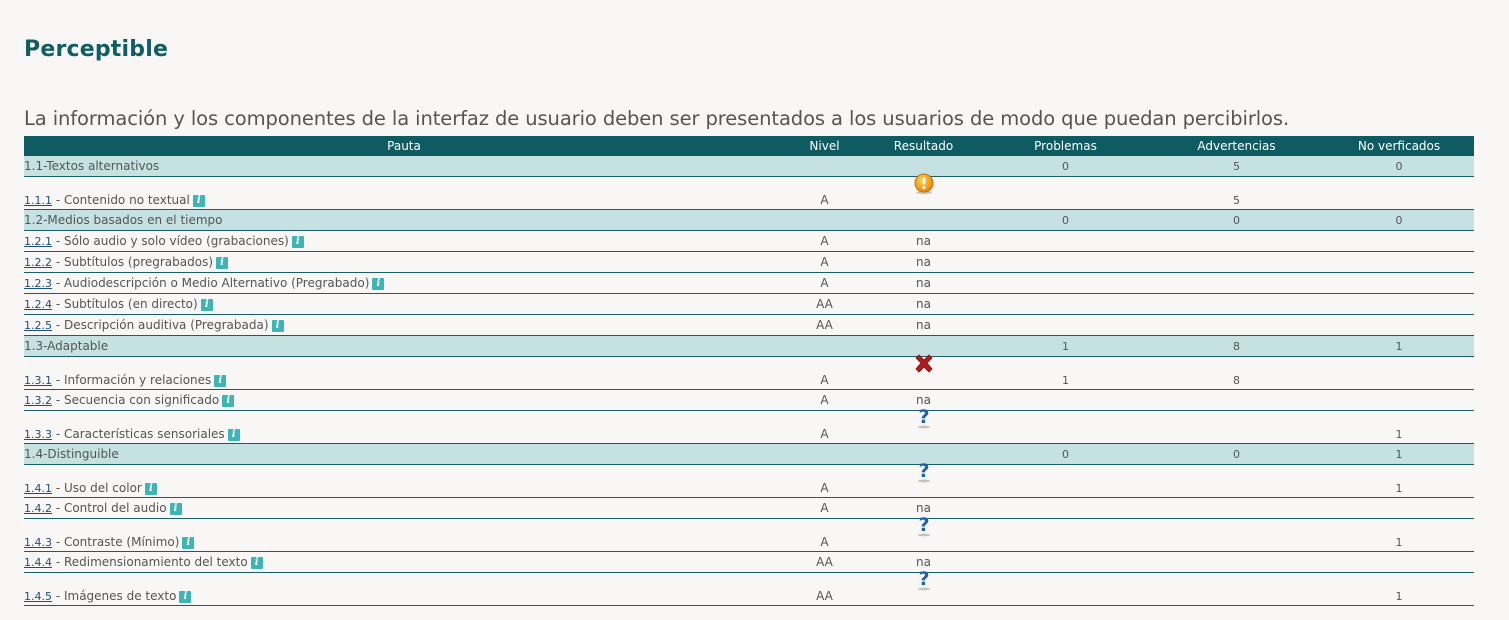 The image size is (1509, 620). I want to click on criterion-label: - Uso del color, so click(97, 488).